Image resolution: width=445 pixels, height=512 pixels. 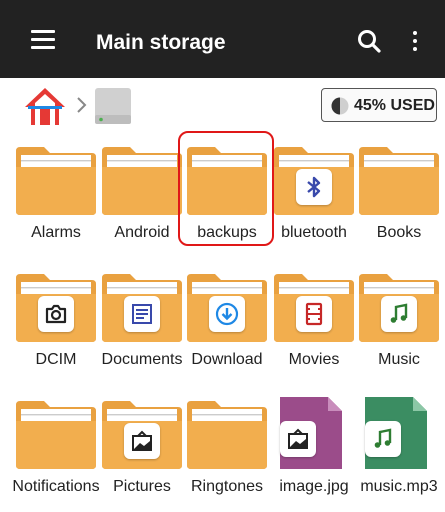 I want to click on item-label: backups, so click(x=227, y=232).